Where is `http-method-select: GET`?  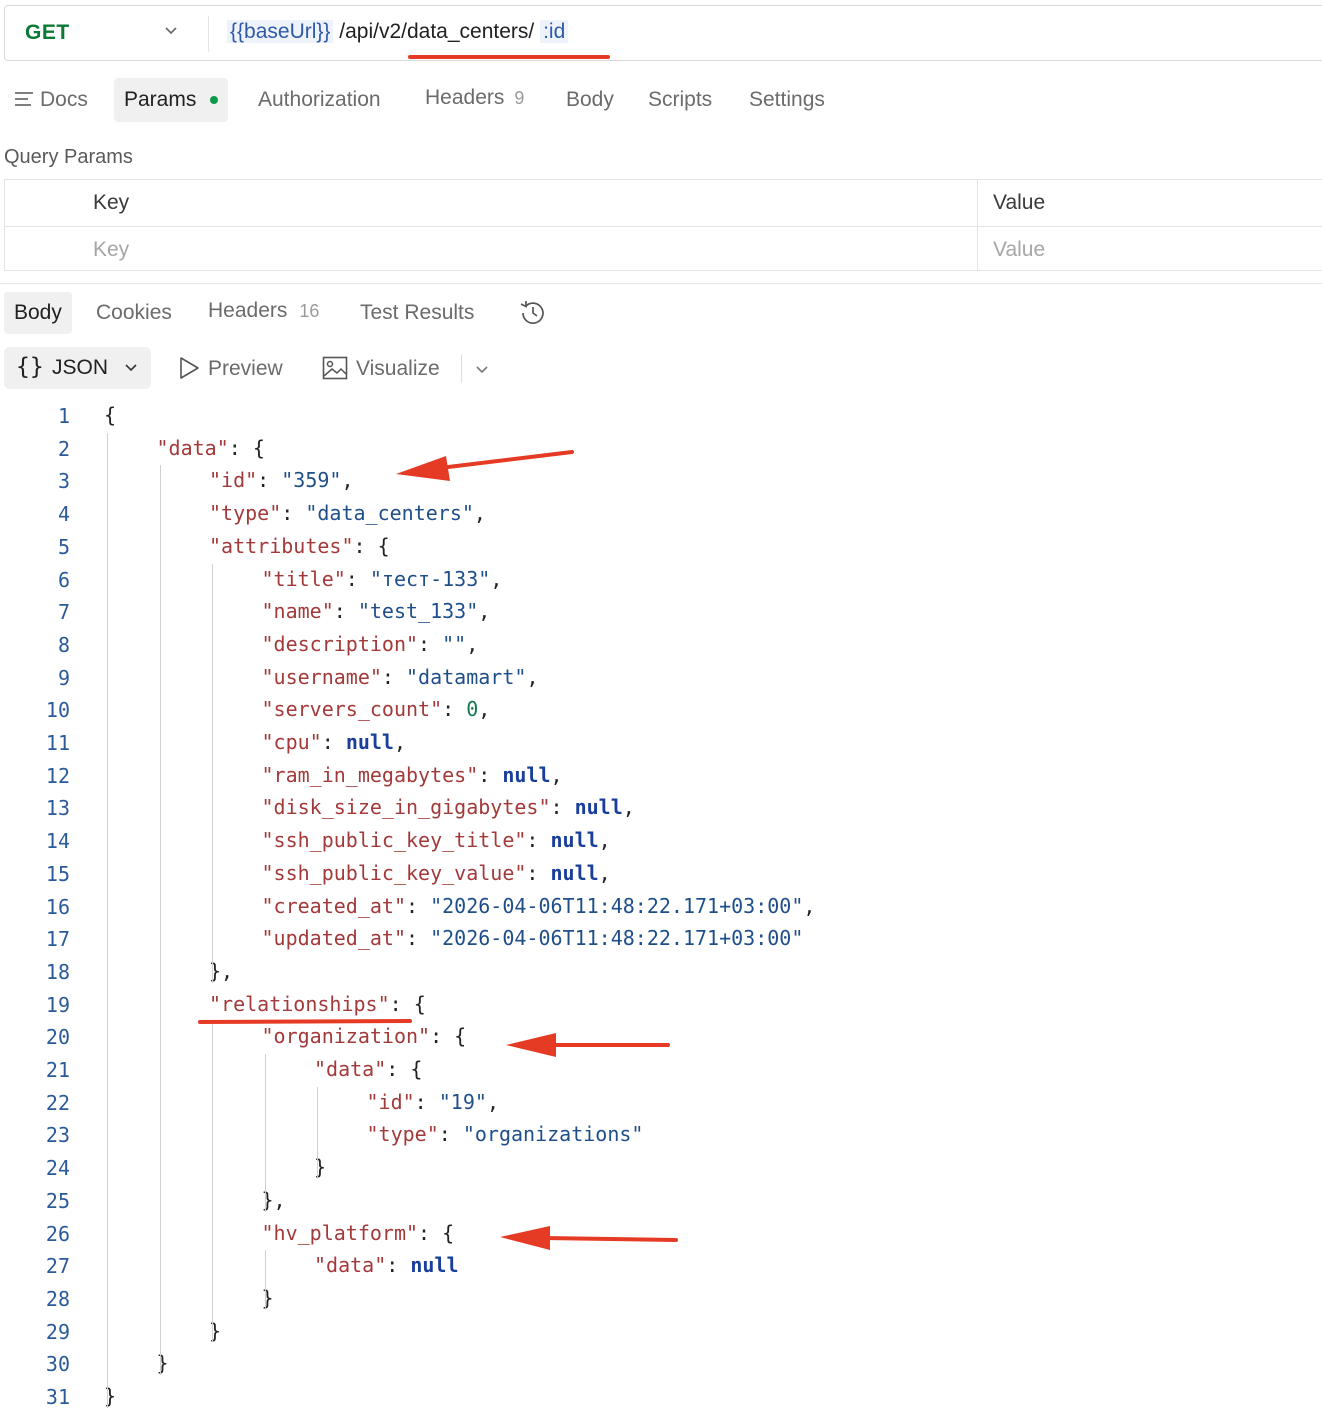 http-method-select: GET is located at coordinates (47, 33).